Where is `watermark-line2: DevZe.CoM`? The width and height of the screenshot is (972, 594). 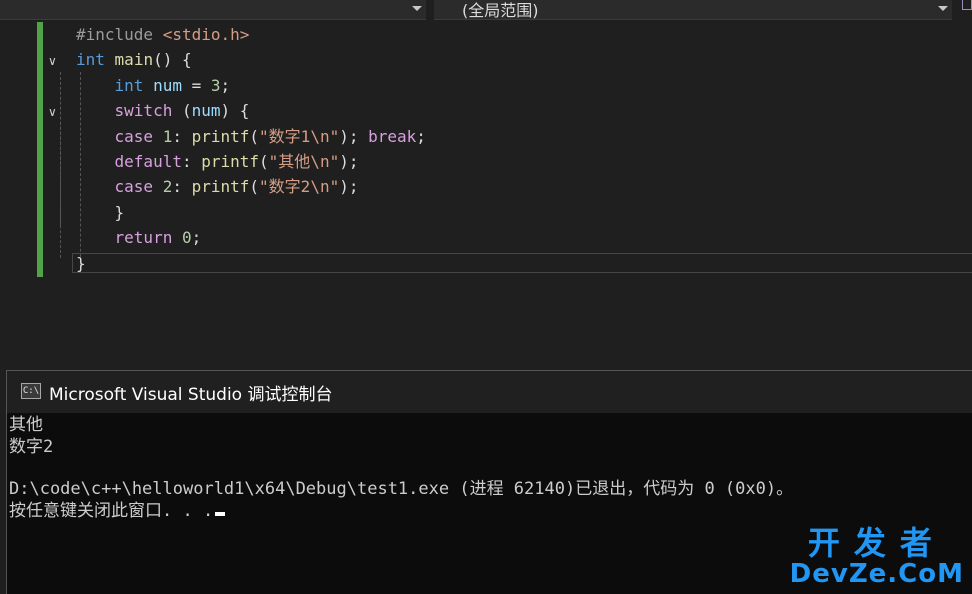 watermark-line2: DevZe.CoM is located at coordinates (876, 574).